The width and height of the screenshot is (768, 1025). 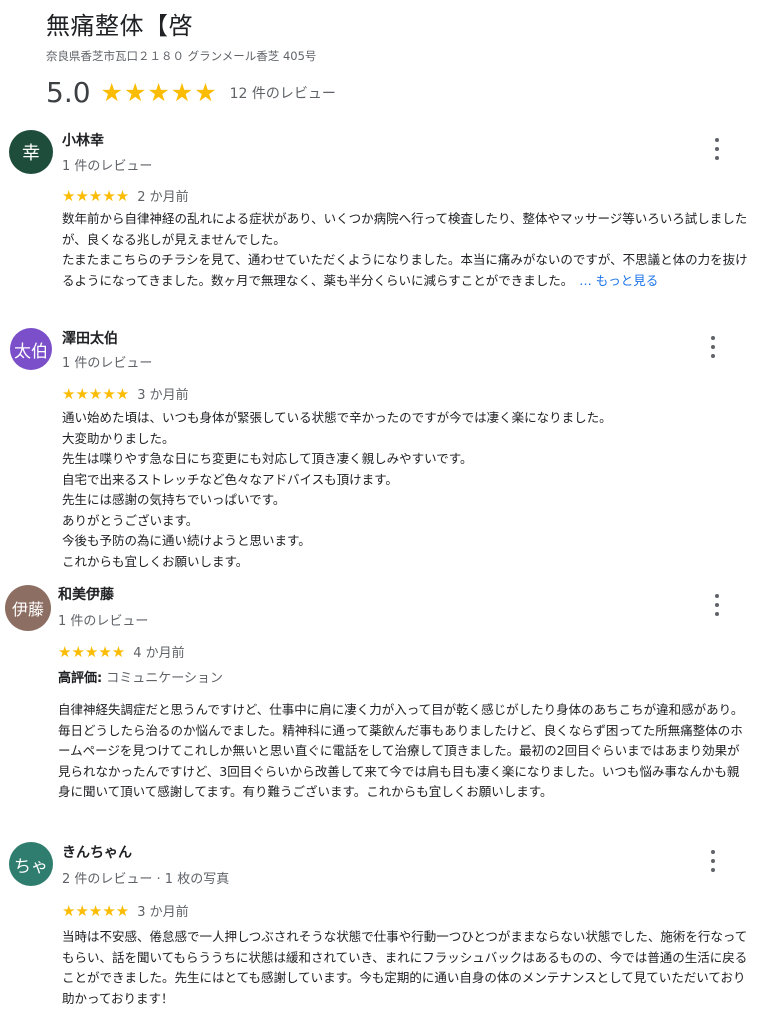 I want to click on review-paragraph: 自宅で出来るストレッチなど色々なアドバイスも頂けます。, so click(x=230, y=479).